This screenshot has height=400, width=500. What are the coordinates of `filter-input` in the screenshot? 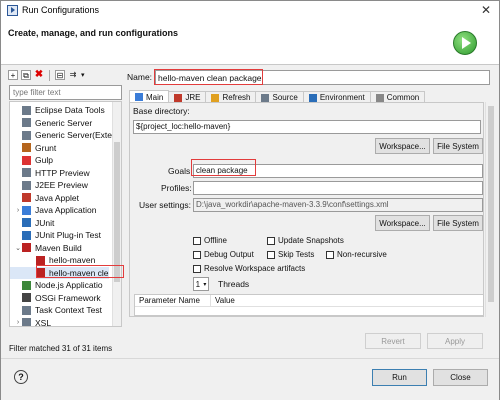 It's located at (65, 92).